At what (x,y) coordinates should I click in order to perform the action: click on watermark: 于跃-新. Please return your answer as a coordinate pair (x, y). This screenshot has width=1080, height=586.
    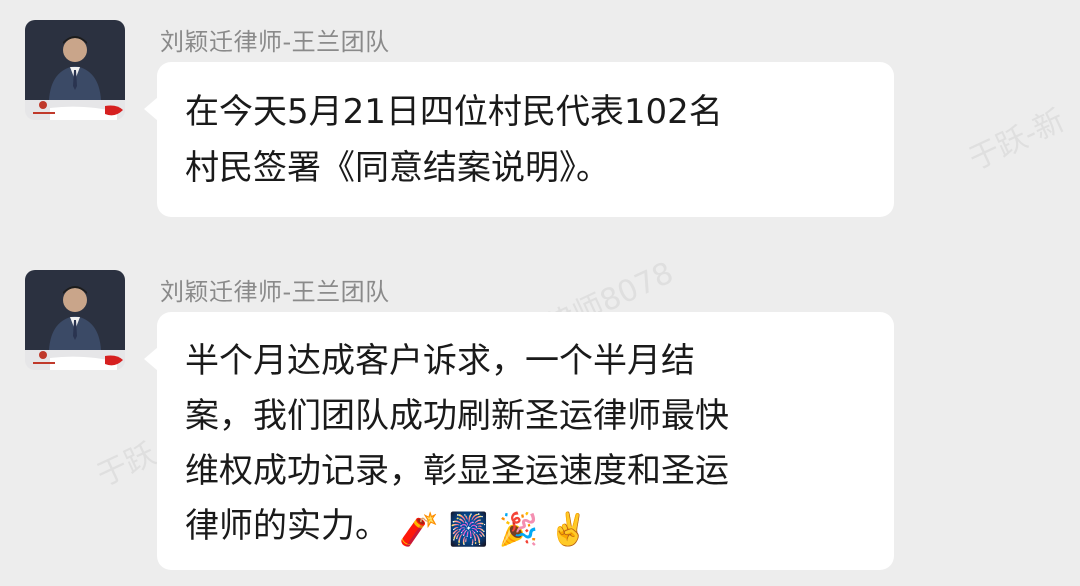
    Looking at the image, I should click on (1016, 140).